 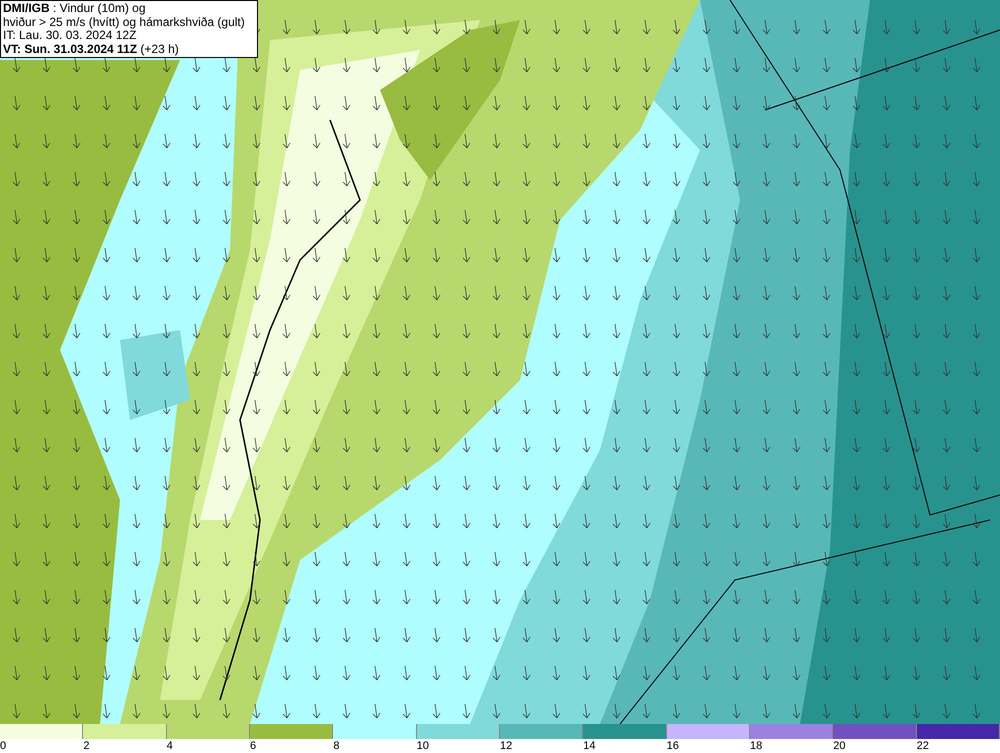 What do you see at coordinates (922, 746) in the screenshot?
I see `legend-label: 22` at bounding box center [922, 746].